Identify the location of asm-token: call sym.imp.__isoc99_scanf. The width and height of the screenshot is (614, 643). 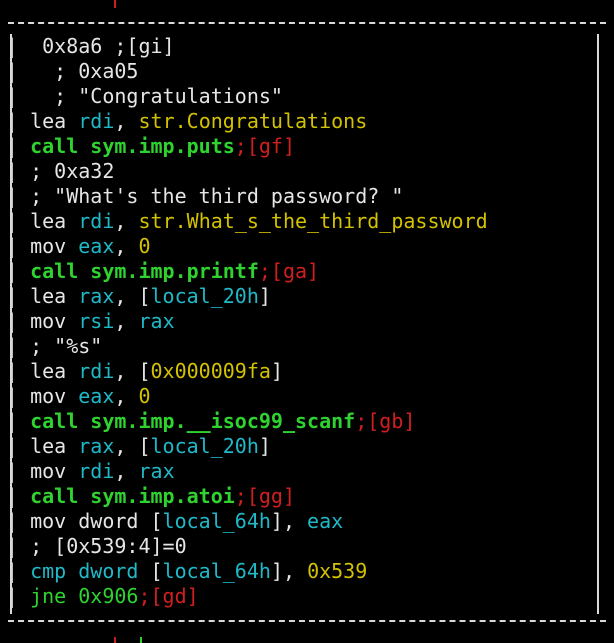
(193, 421).